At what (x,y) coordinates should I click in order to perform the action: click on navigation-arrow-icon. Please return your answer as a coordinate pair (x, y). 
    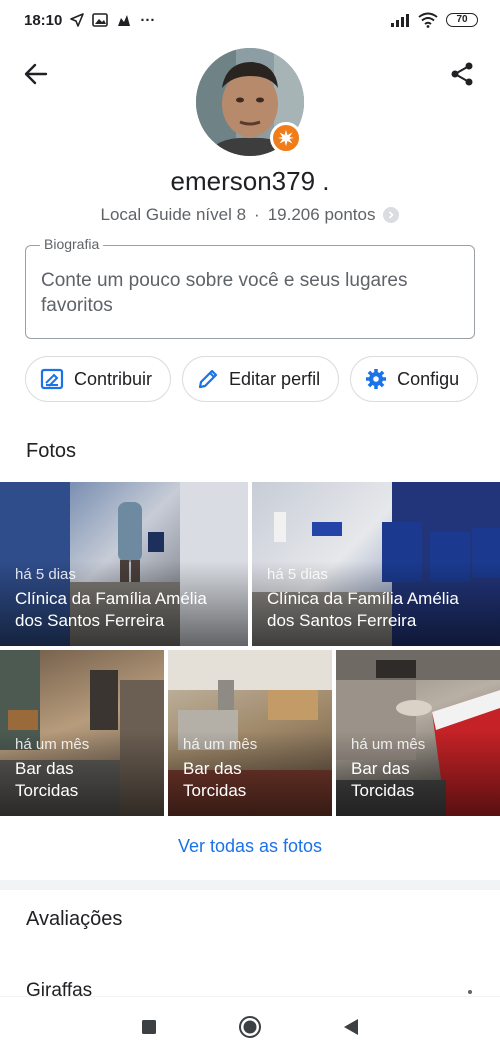
    Looking at the image, I should click on (77, 20).